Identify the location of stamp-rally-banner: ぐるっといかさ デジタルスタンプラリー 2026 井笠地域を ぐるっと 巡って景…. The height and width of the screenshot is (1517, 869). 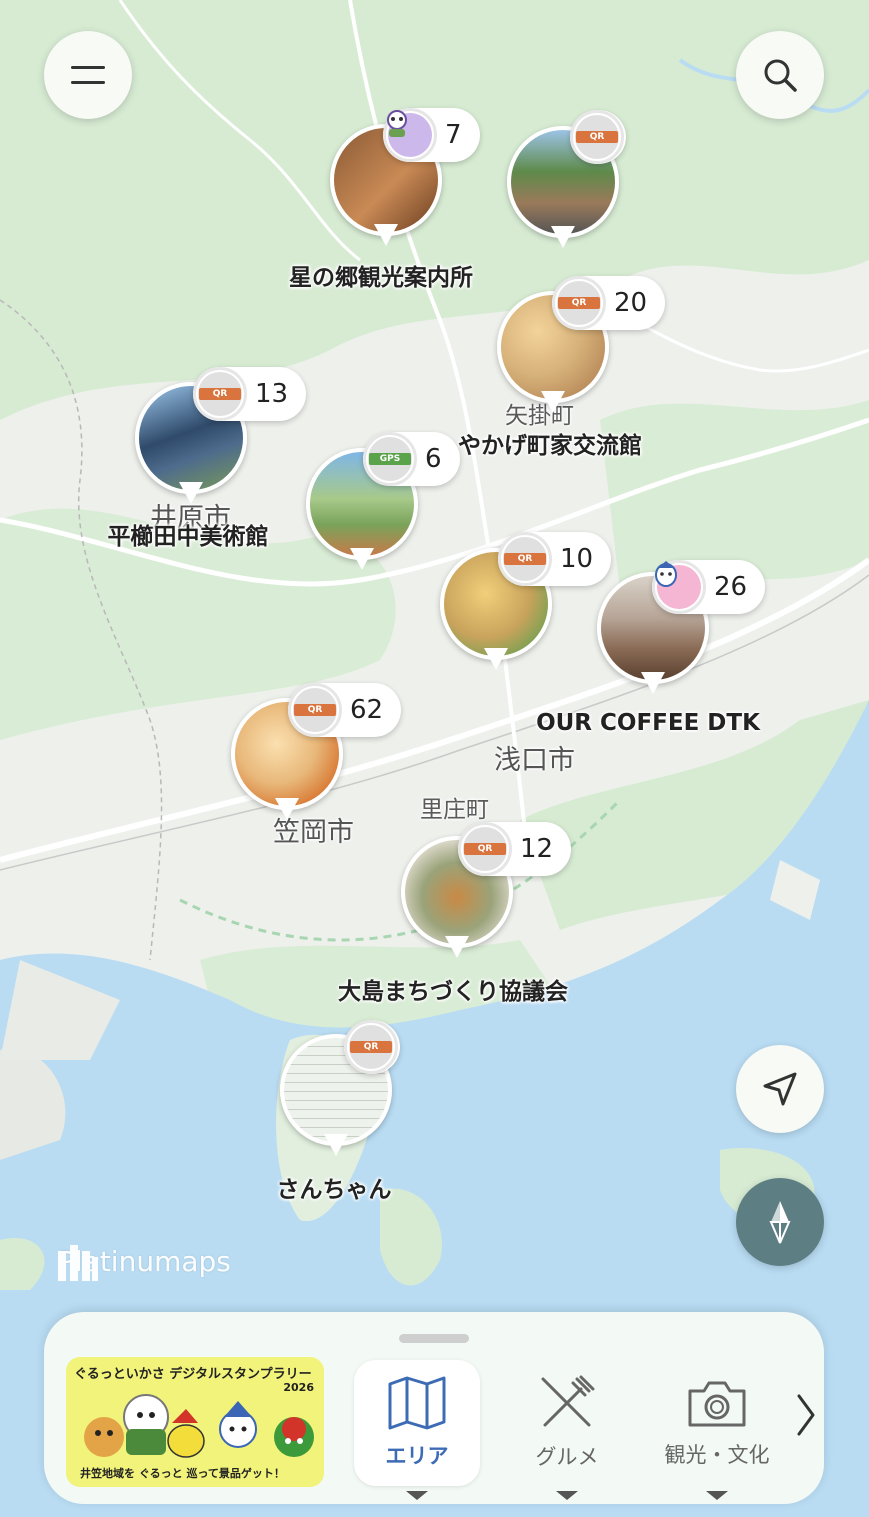
(195, 1422).